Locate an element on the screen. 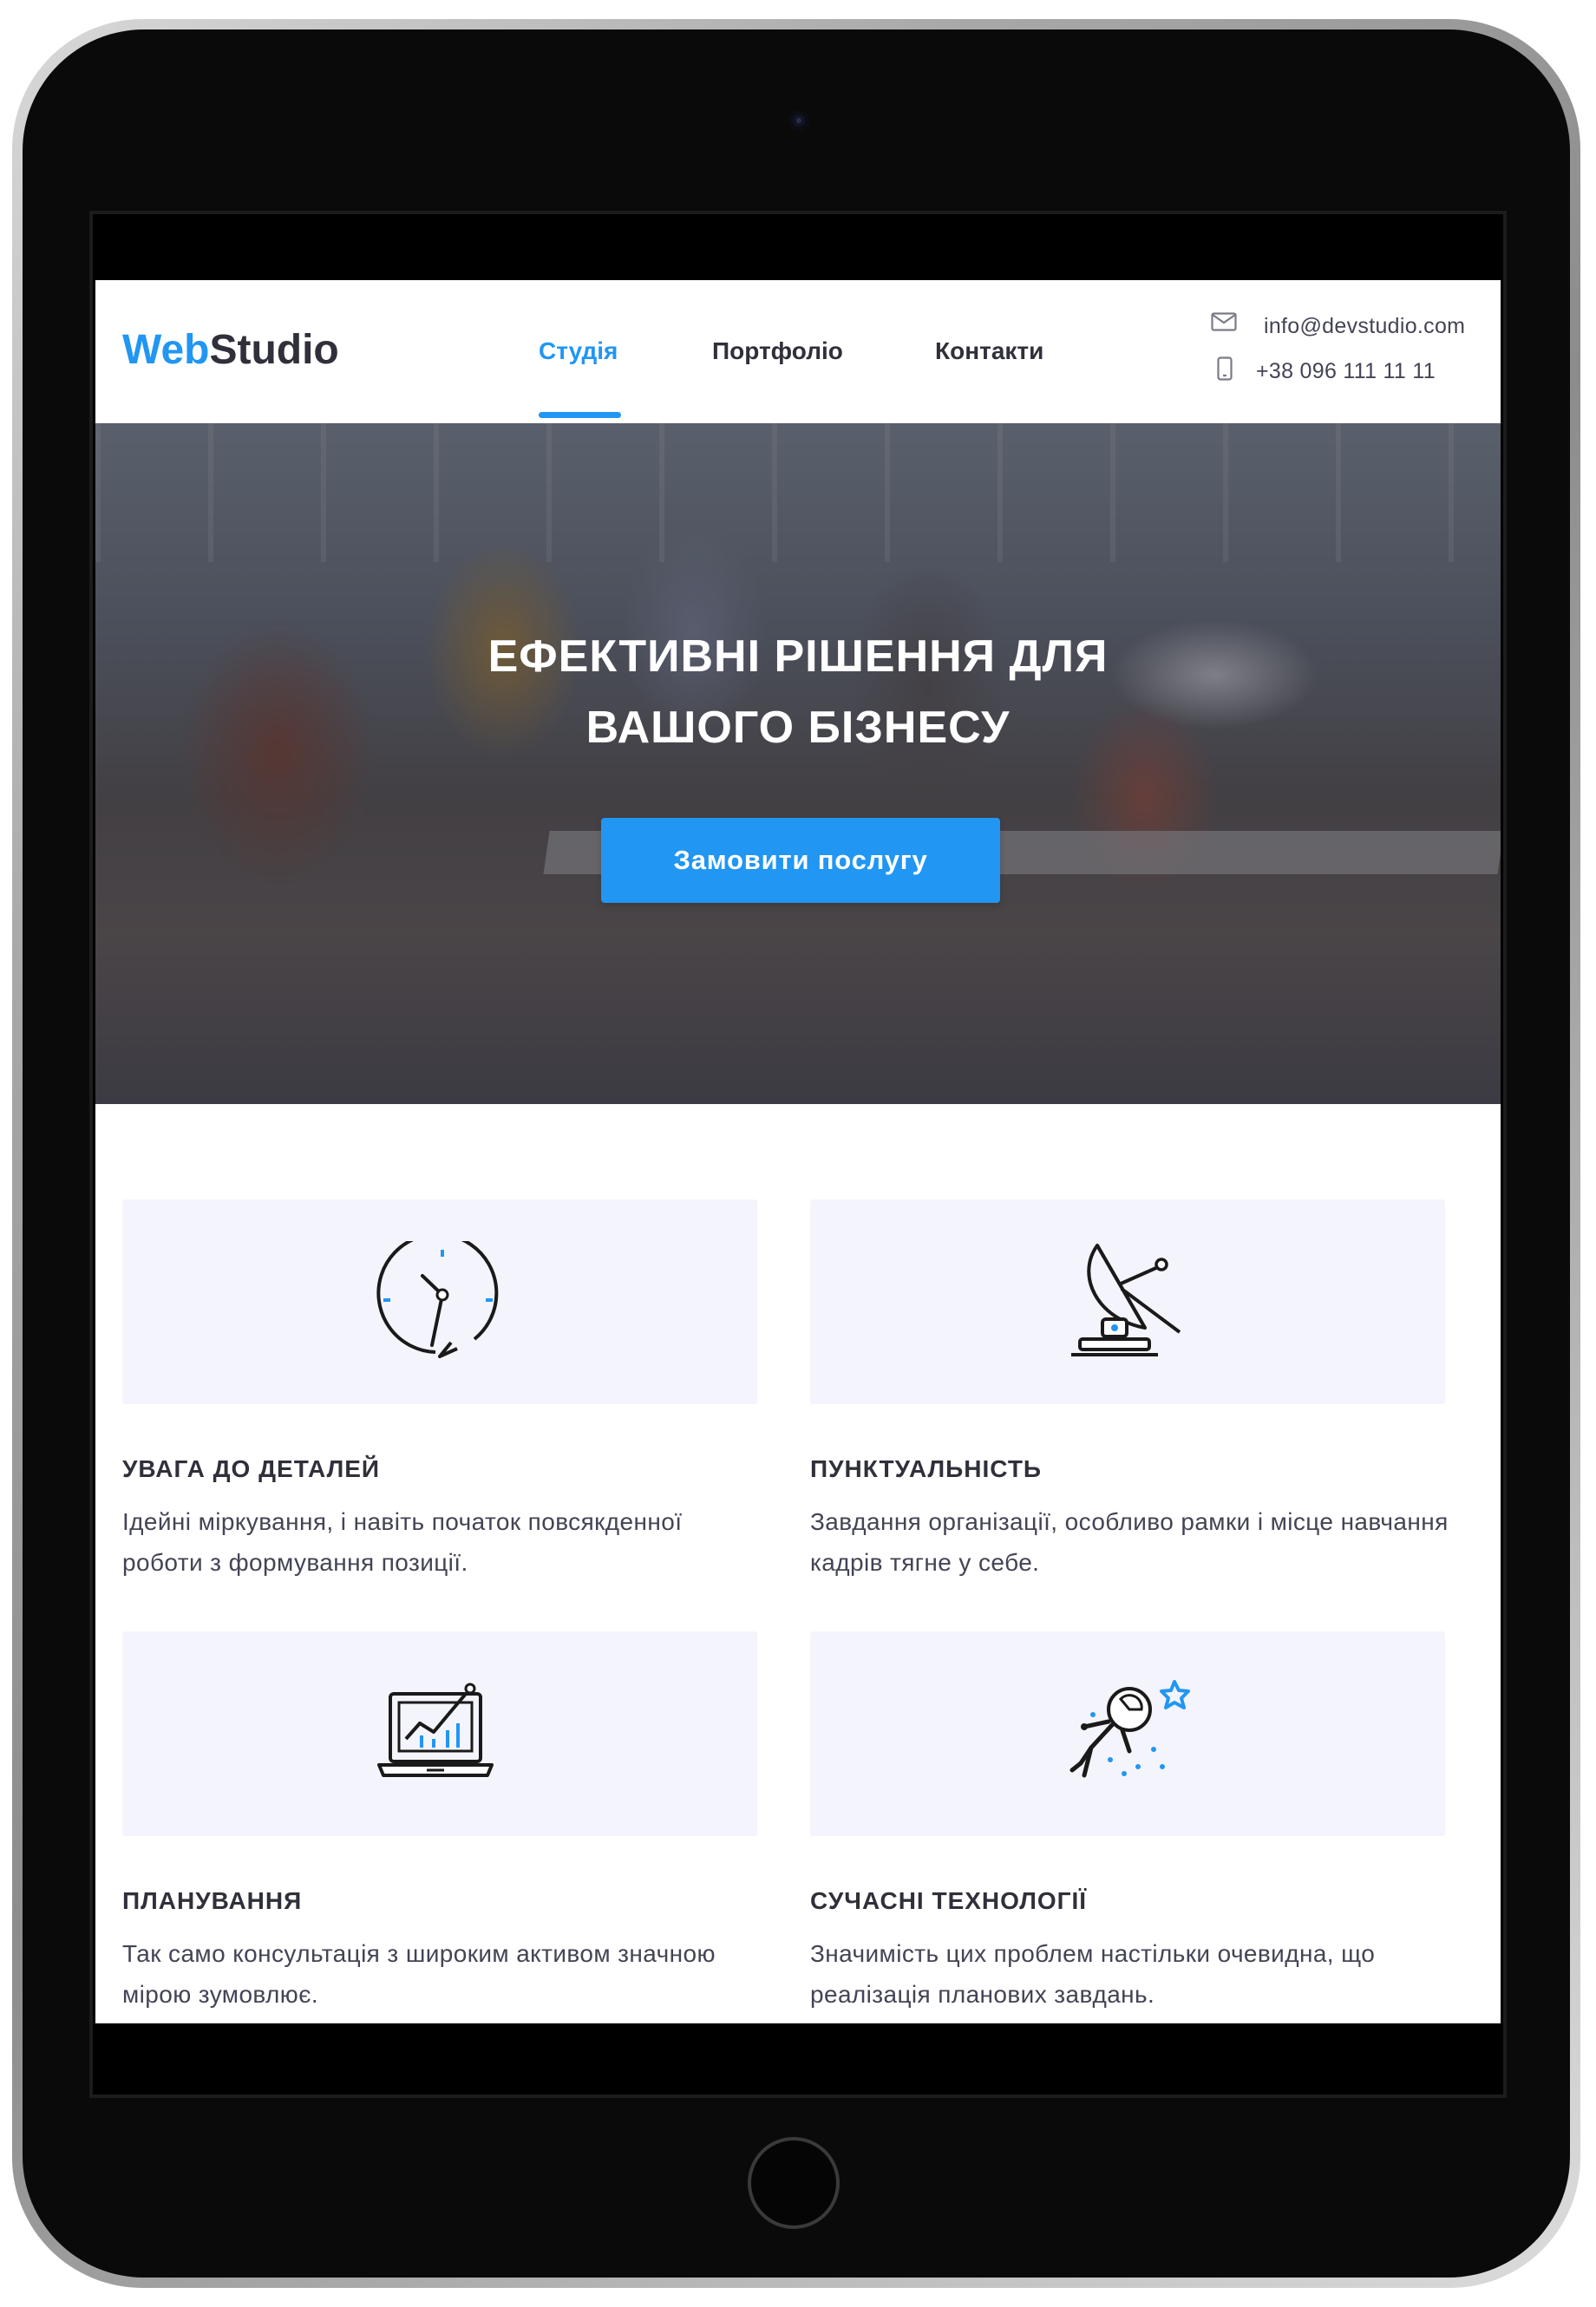 This screenshot has height=2307, width=1596. feature-title: Сучасні технології is located at coordinates (949, 1900).